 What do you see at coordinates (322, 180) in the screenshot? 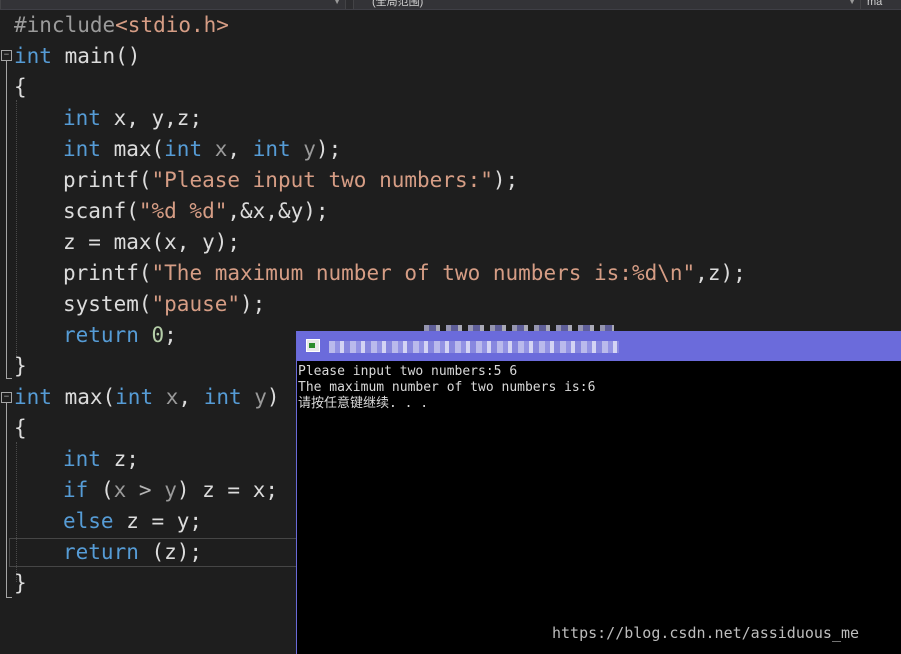
I see `string-literal: "Please input two numbers:"` at bounding box center [322, 180].